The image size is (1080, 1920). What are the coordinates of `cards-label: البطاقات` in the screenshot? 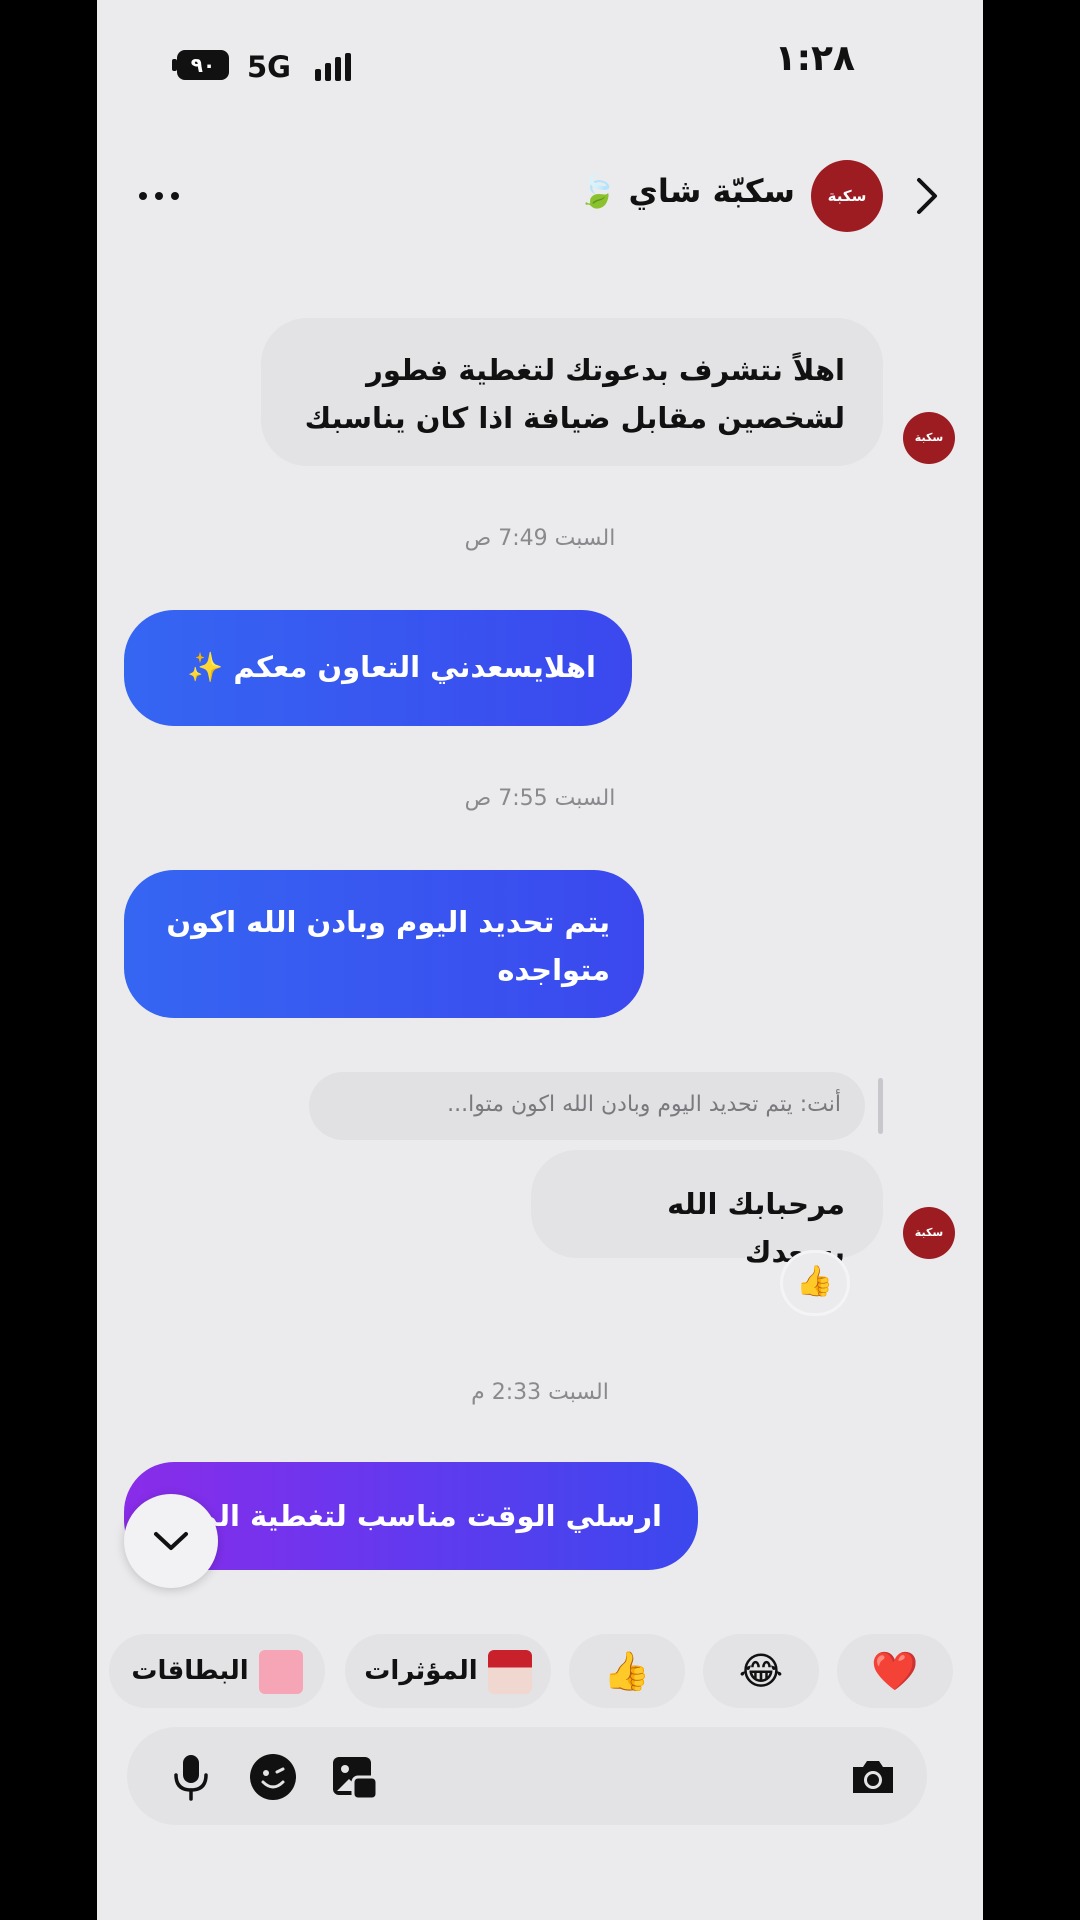 It's located at (190, 1671).